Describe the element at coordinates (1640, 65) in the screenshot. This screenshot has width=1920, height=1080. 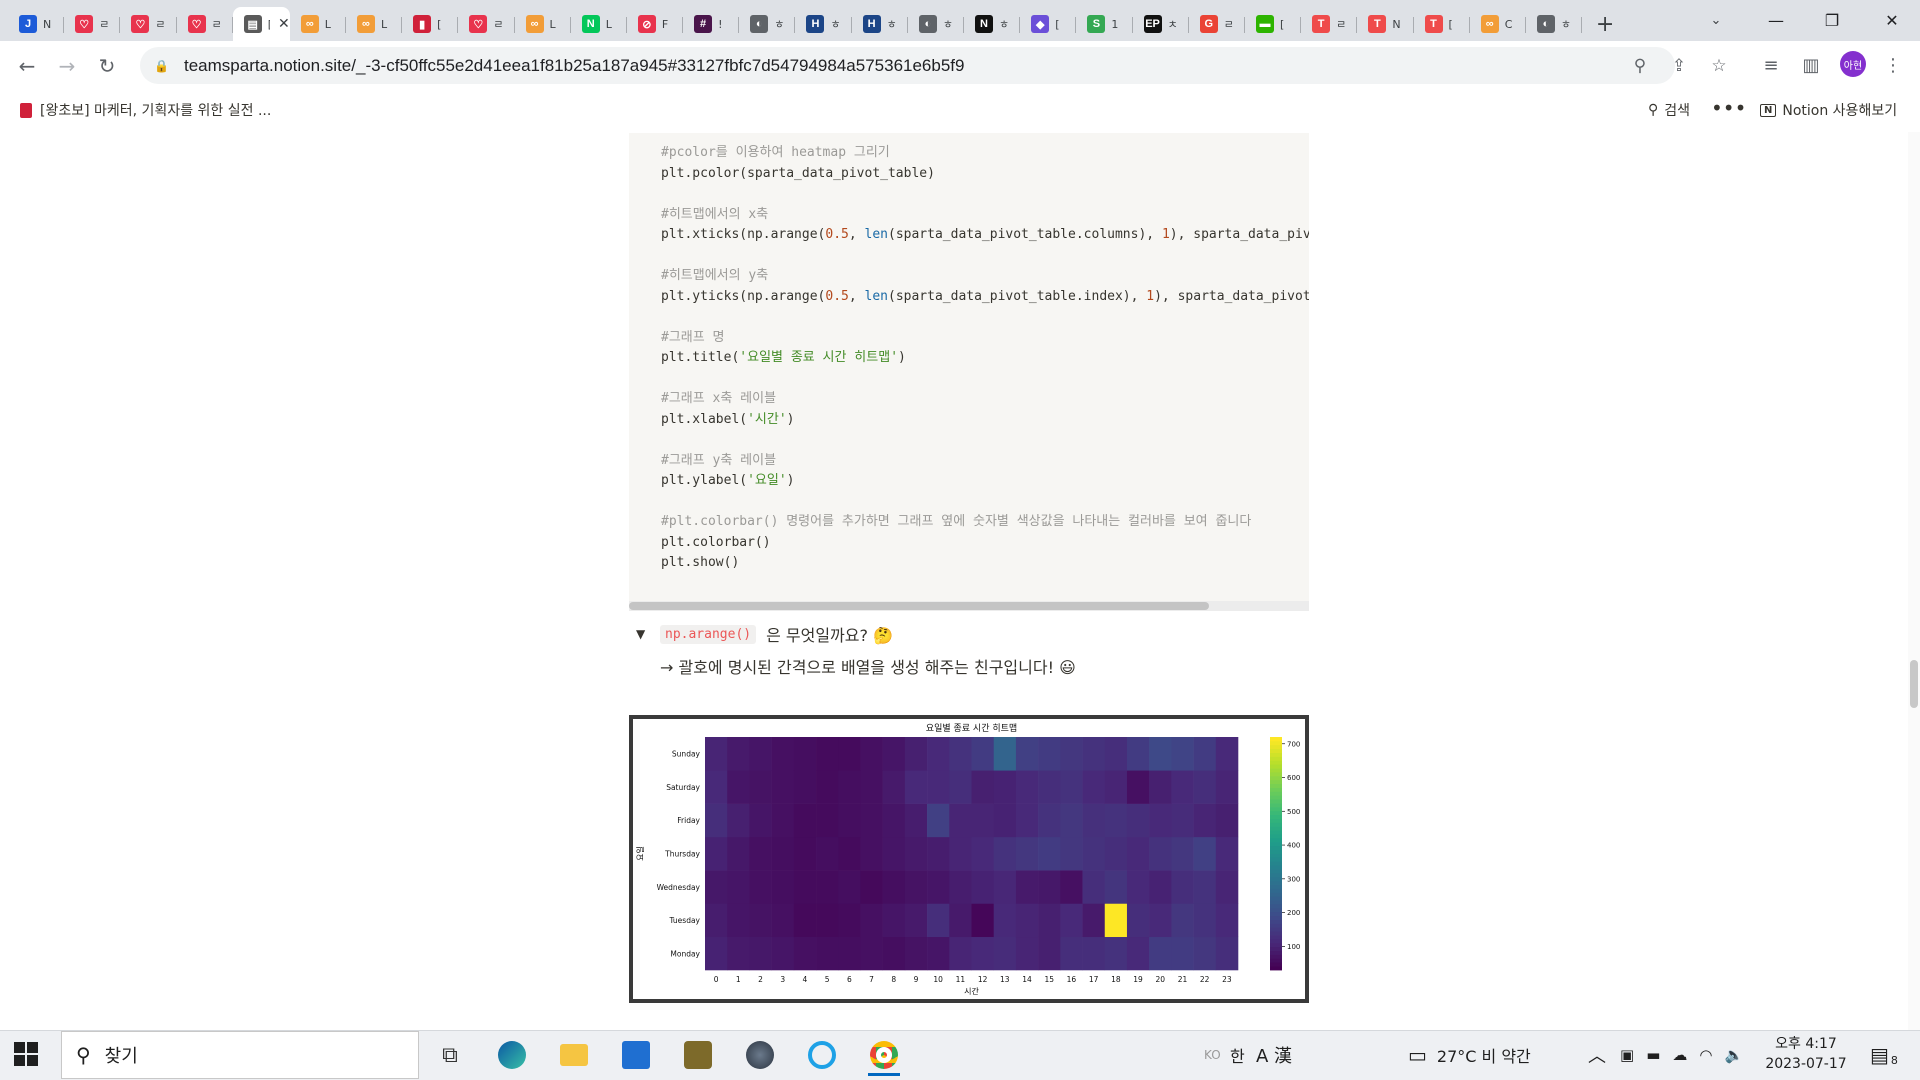
I see `zoom-icon: ⚲` at that location.